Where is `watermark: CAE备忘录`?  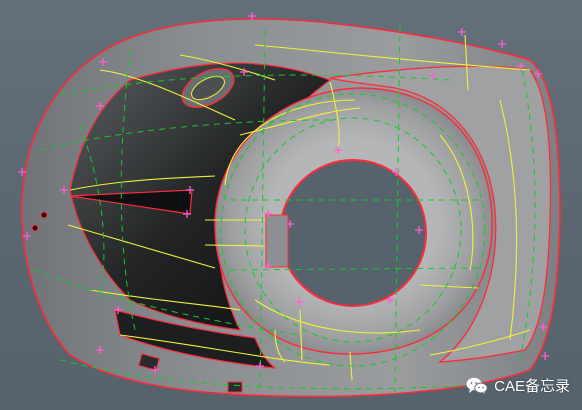
watermark: CAE备忘录 is located at coordinates (518, 385).